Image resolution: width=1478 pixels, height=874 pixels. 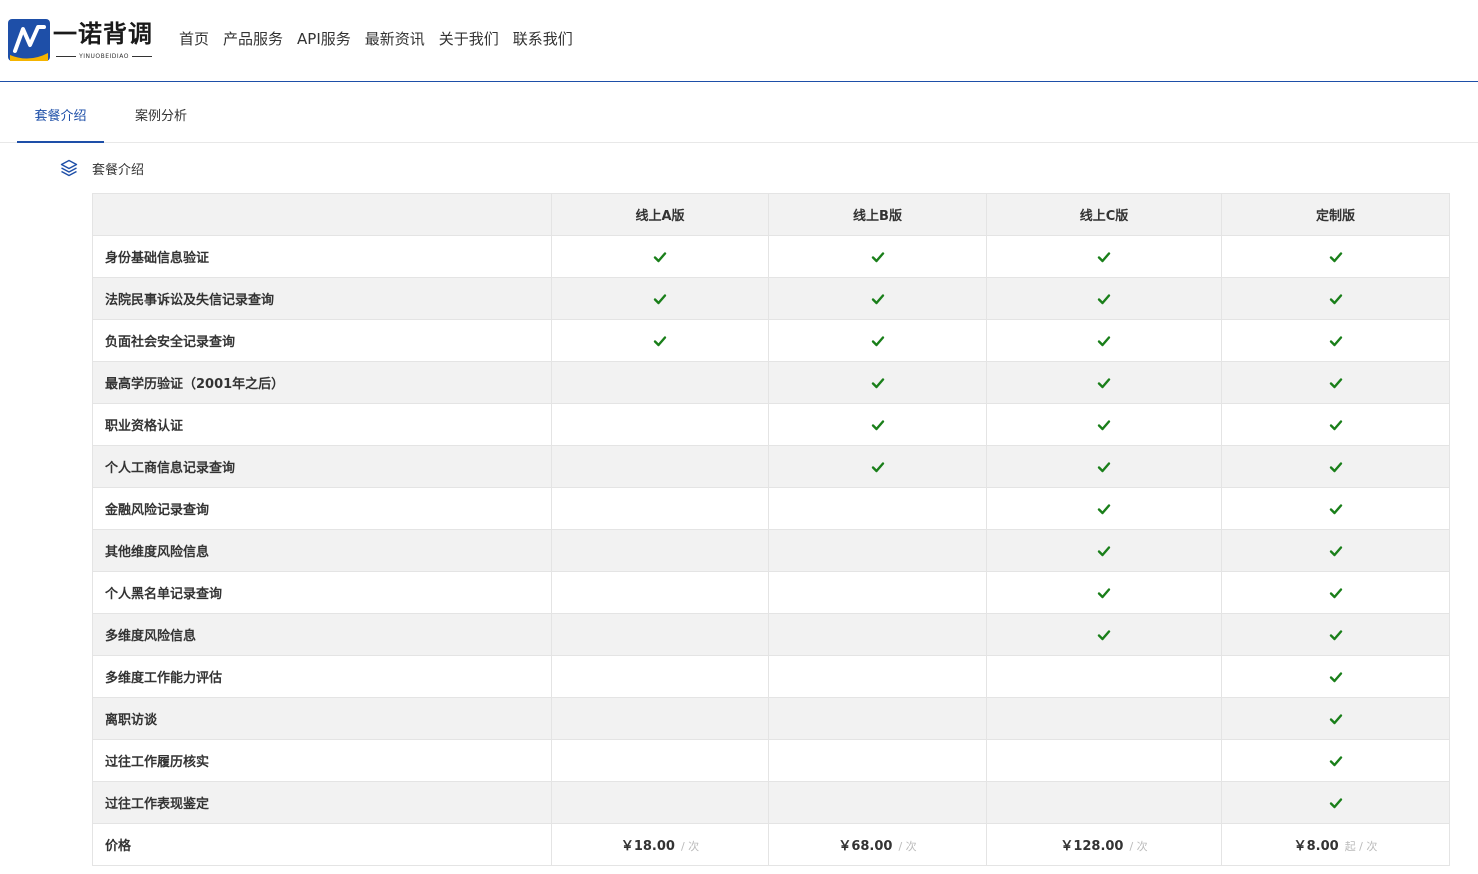 I want to click on price-unit: / 次, so click(x=690, y=846).